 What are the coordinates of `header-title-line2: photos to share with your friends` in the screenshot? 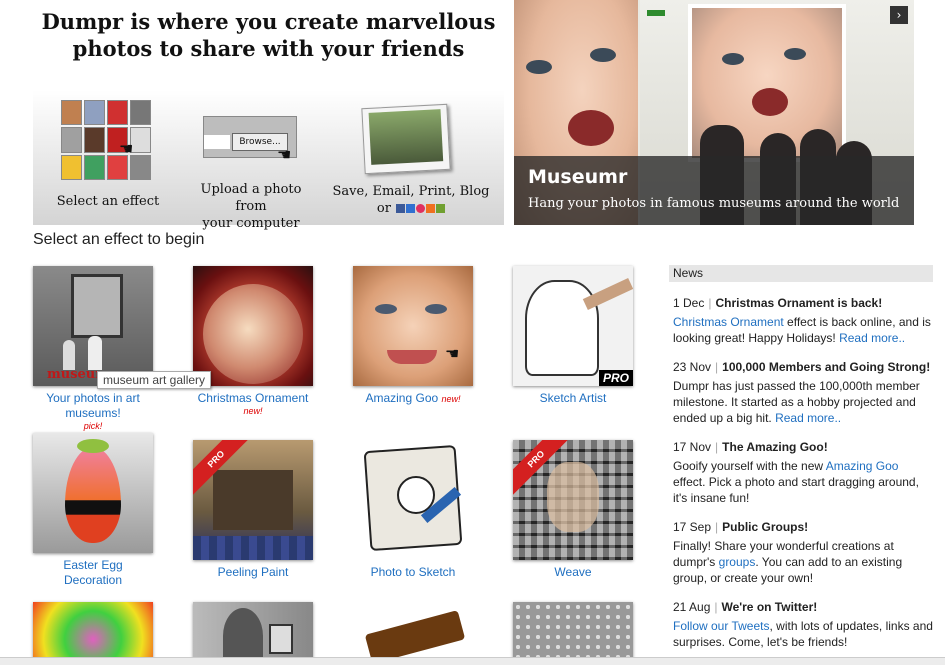 It's located at (268, 48).